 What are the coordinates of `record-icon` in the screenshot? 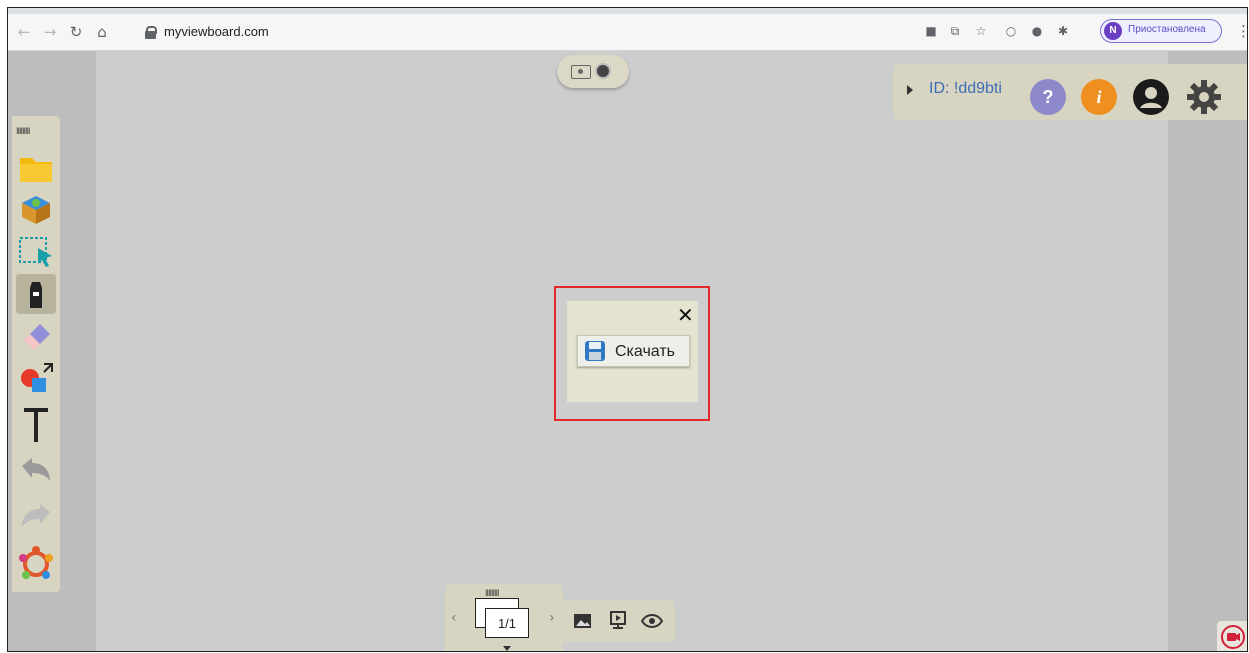 It's located at (603, 71).